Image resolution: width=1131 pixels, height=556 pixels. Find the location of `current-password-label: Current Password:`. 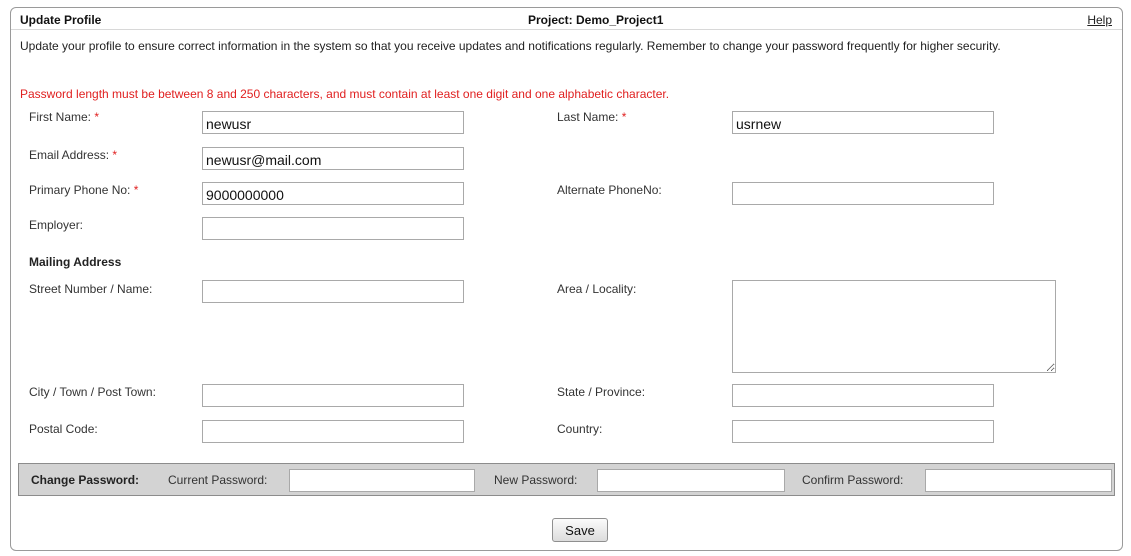

current-password-label: Current Password: is located at coordinates (218, 480).